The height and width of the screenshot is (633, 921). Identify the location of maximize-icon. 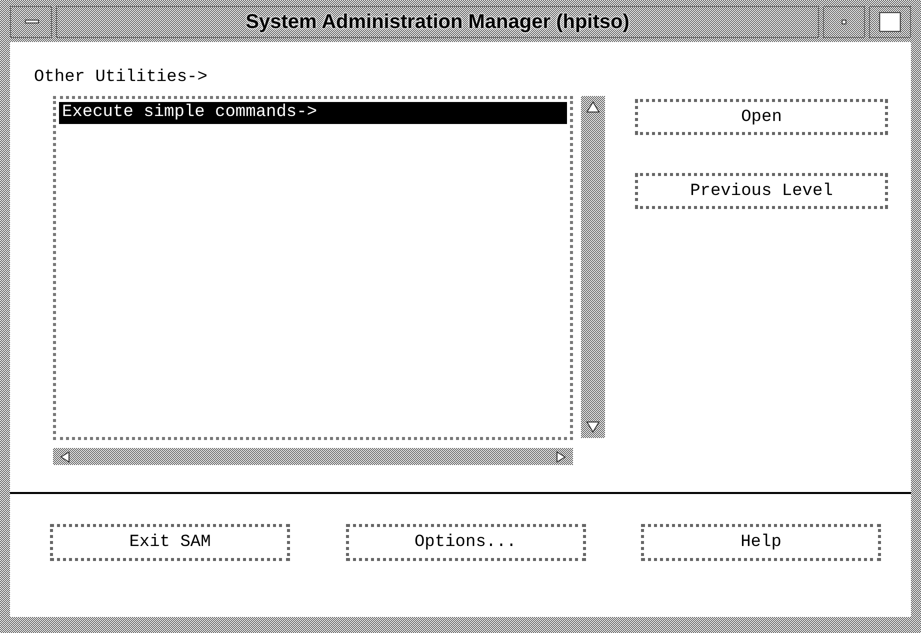
(890, 22).